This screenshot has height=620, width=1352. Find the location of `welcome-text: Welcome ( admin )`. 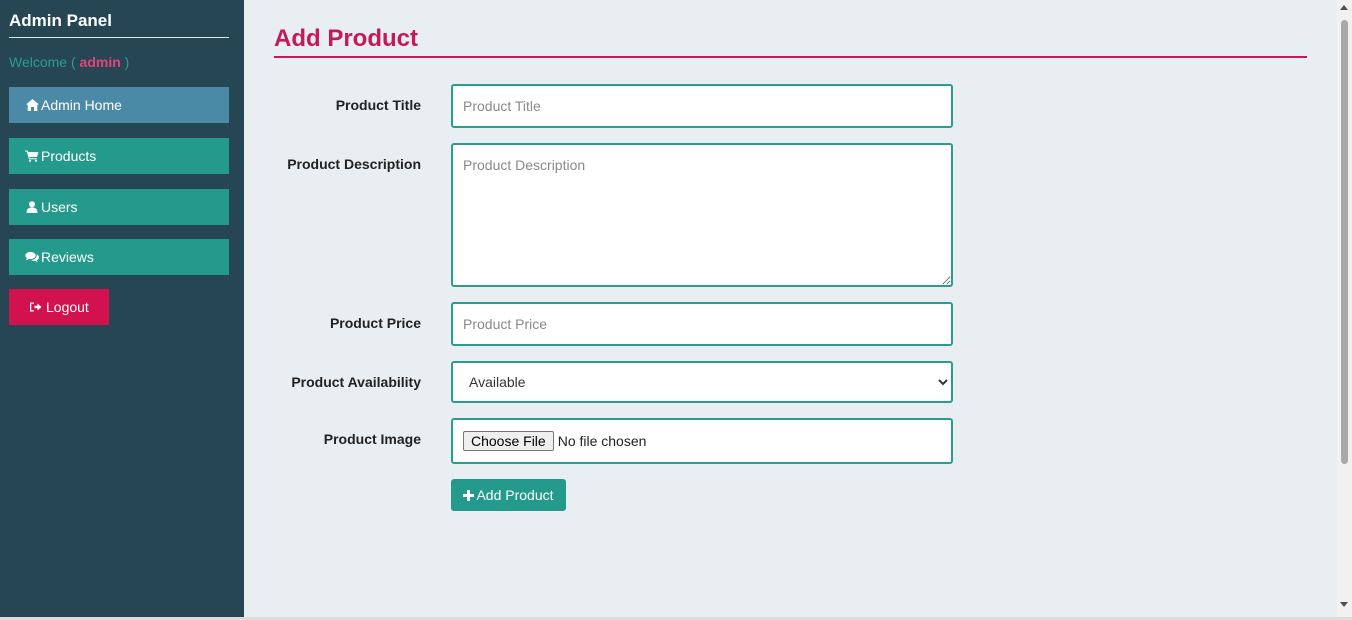

welcome-text: Welcome ( admin ) is located at coordinates (69, 62).